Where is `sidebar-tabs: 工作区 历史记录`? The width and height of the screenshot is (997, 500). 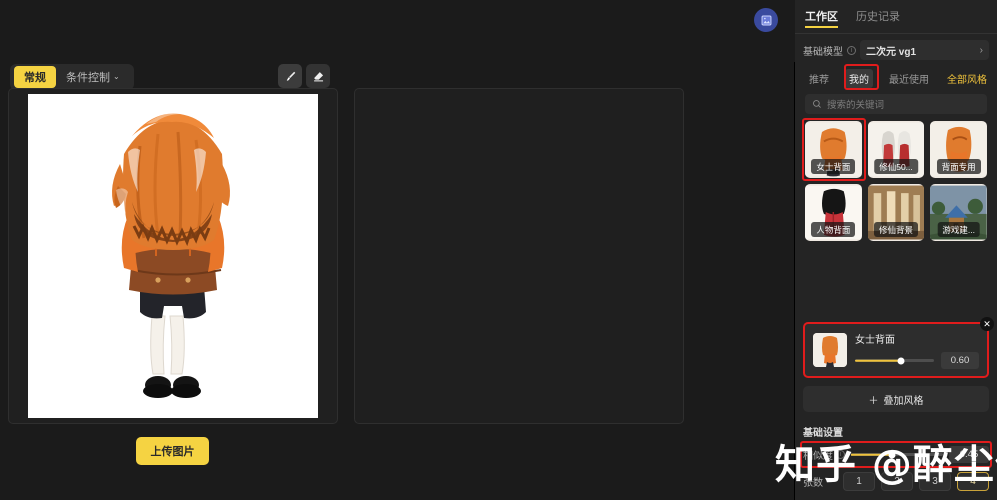
sidebar-tabs: 工作区 历史记录 is located at coordinates (896, 17).